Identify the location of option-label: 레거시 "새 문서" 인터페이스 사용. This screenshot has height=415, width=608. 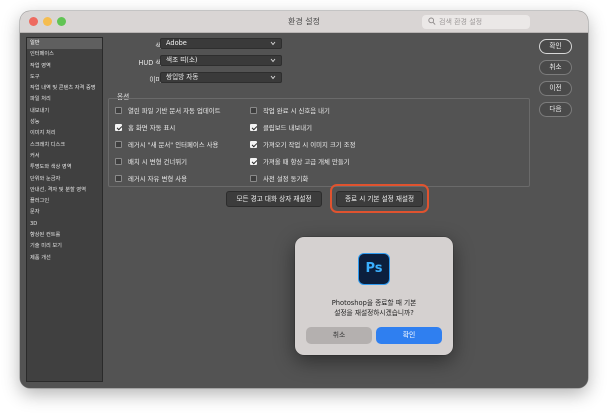
(173, 145).